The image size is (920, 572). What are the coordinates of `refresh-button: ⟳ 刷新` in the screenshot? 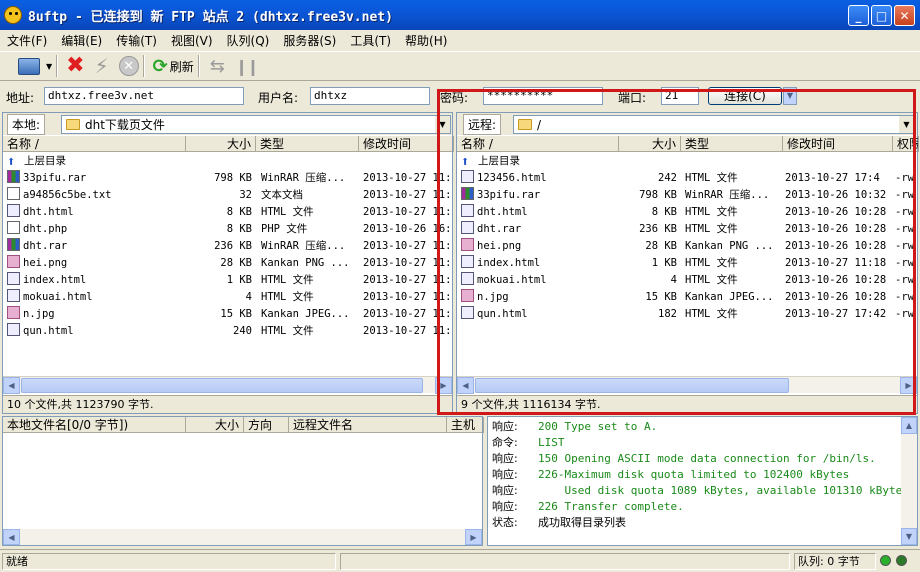 It's located at (173, 66).